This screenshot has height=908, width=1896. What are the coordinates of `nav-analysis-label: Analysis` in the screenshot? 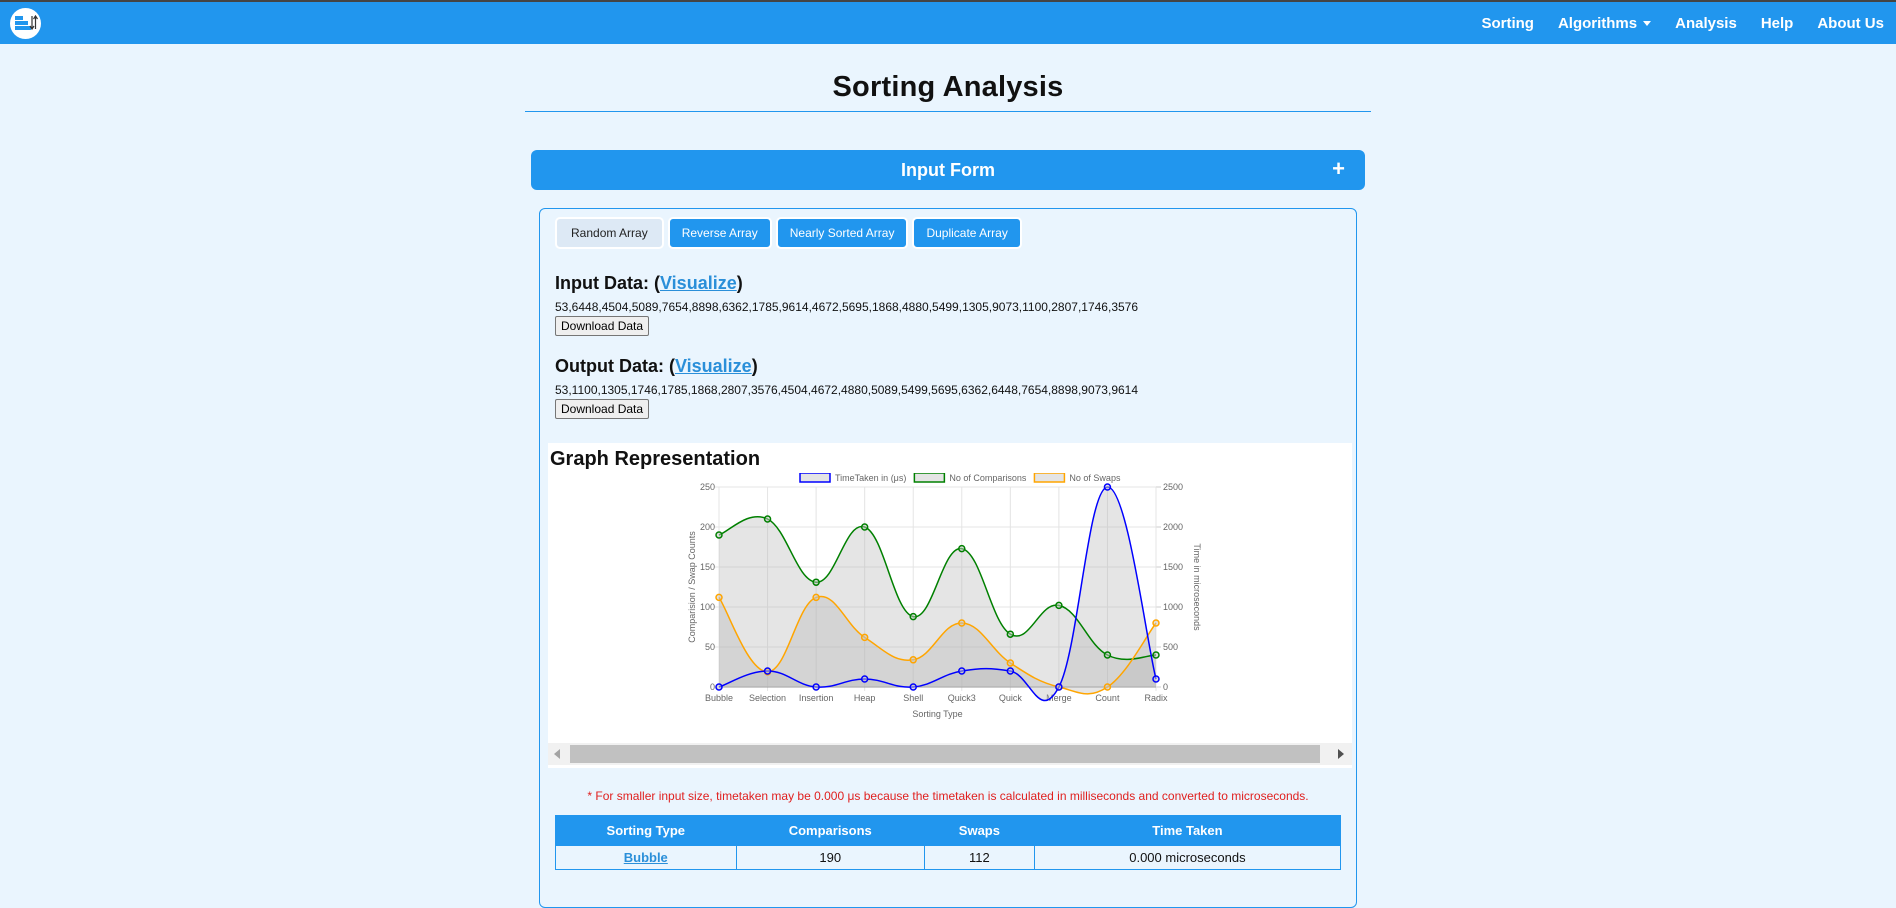 It's located at (1706, 23).